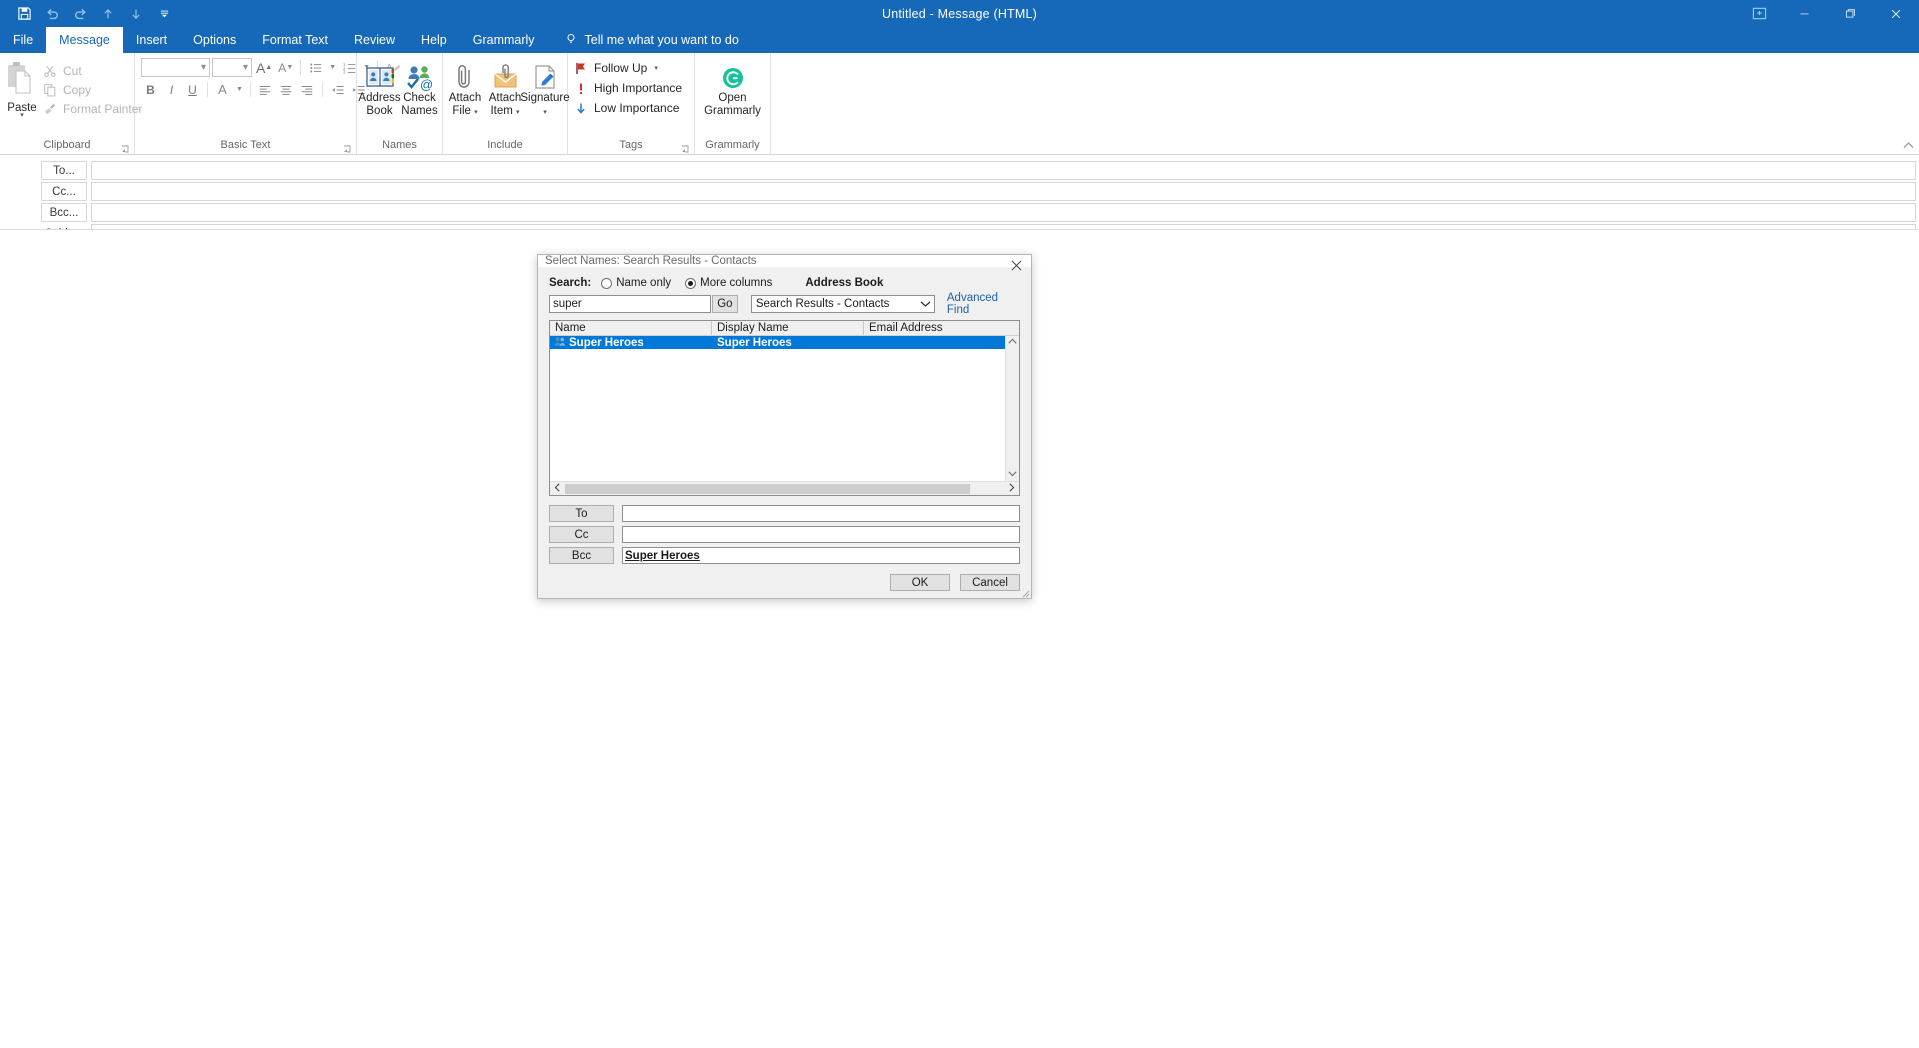 Image resolution: width=1919 pixels, height=1048 pixels. What do you see at coordinates (476, 112) in the screenshot?
I see `attach-file-caret-icon: ▾` at bounding box center [476, 112].